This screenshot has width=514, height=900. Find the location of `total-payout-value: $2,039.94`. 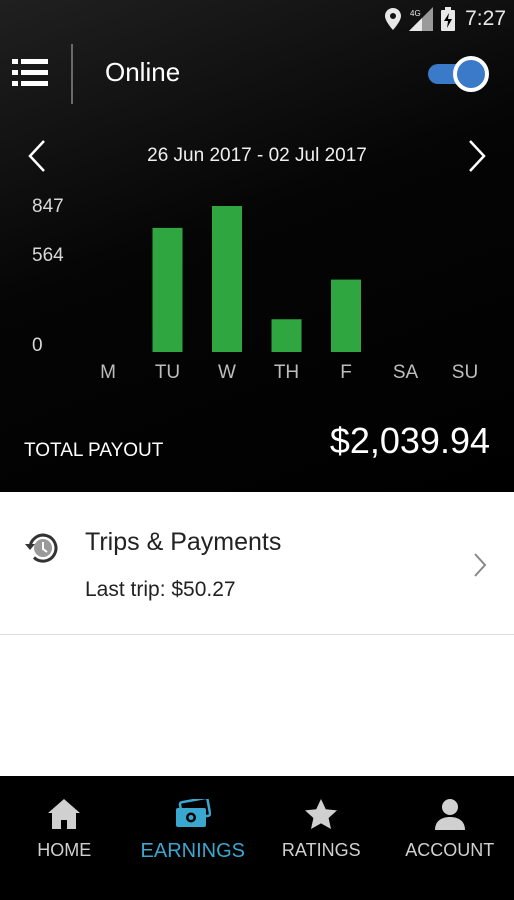

total-payout-value: $2,039.94 is located at coordinates (409, 440).